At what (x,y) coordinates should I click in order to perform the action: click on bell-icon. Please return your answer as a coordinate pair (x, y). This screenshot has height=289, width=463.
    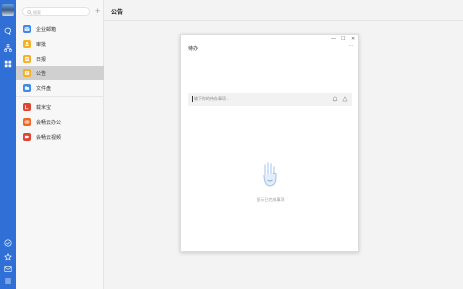
    Looking at the image, I should click on (335, 99).